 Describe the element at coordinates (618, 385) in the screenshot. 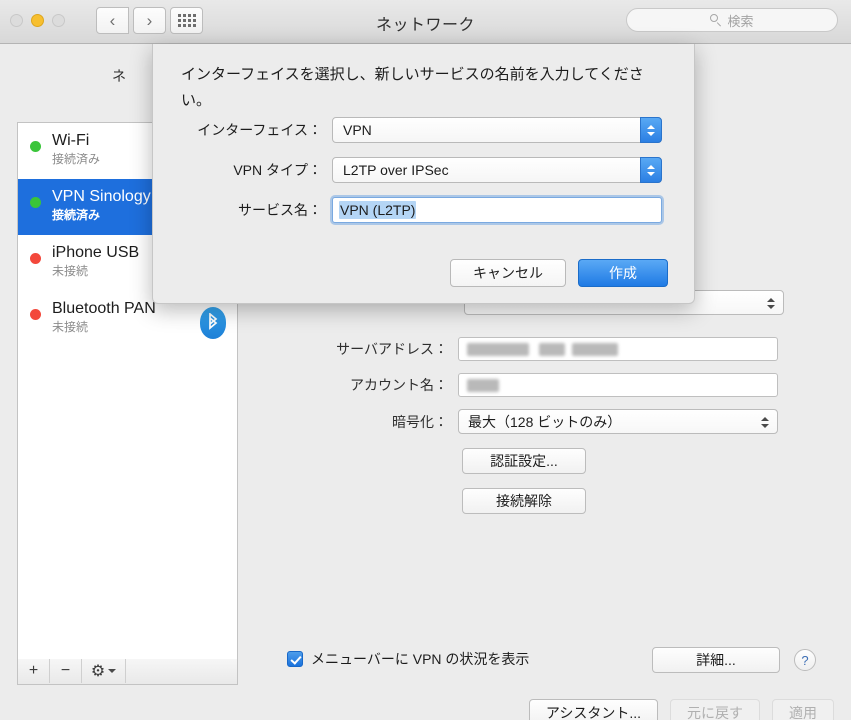

I see `account-name-field` at that location.